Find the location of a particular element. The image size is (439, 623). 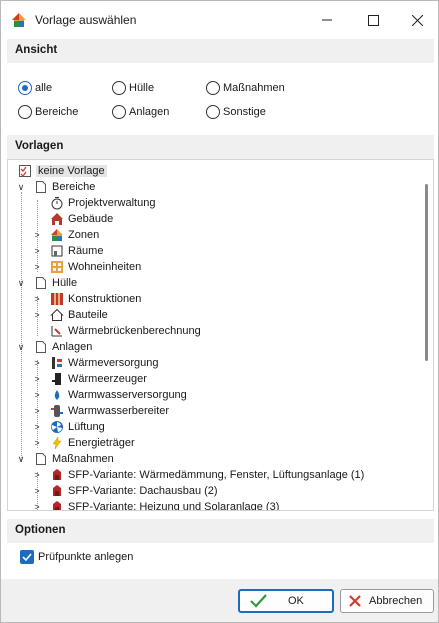

close-icon is located at coordinates (417, 20).